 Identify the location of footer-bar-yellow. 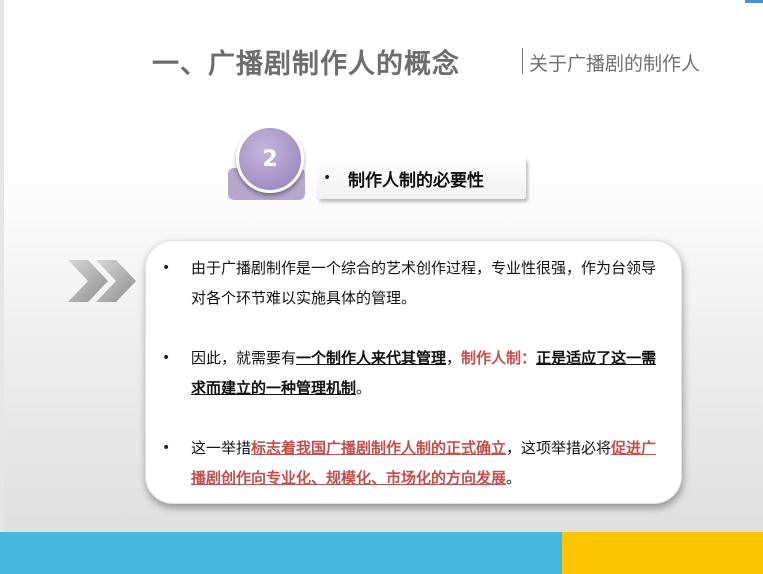
(662, 553).